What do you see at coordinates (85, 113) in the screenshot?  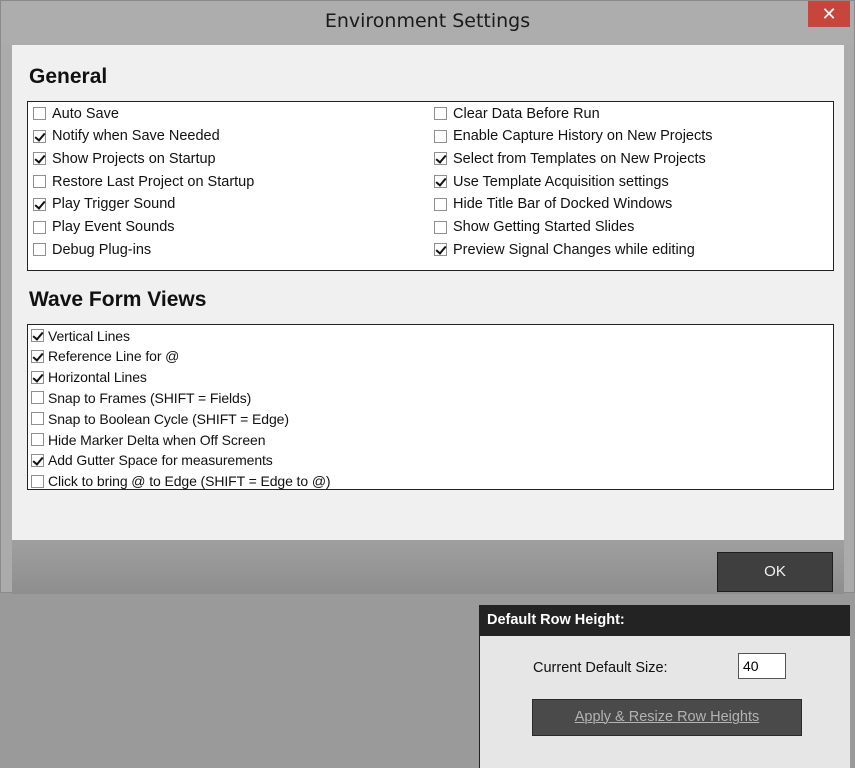 I see `option-label: Auto Save` at bounding box center [85, 113].